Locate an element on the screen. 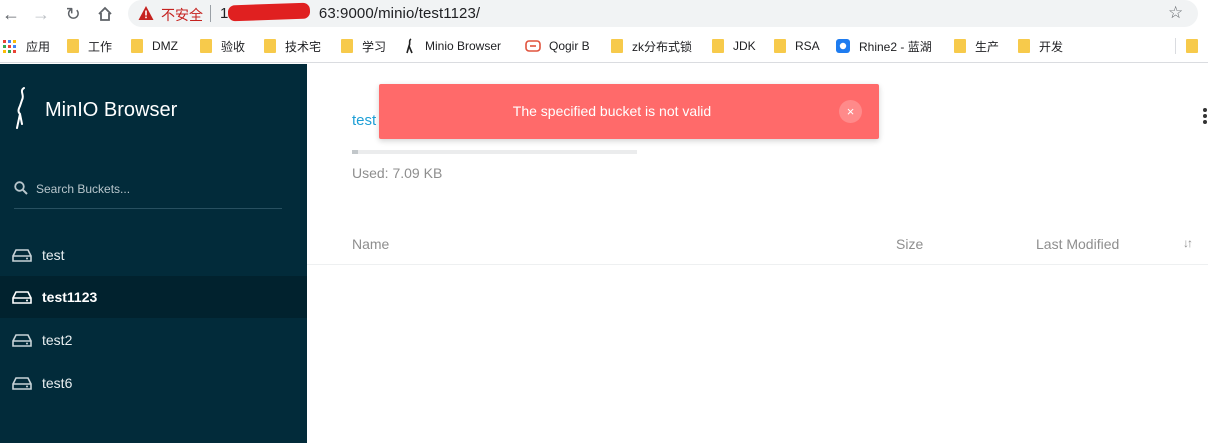 This screenshot has height=443, width=1208. search-icon is located at coordinates (21, 188).